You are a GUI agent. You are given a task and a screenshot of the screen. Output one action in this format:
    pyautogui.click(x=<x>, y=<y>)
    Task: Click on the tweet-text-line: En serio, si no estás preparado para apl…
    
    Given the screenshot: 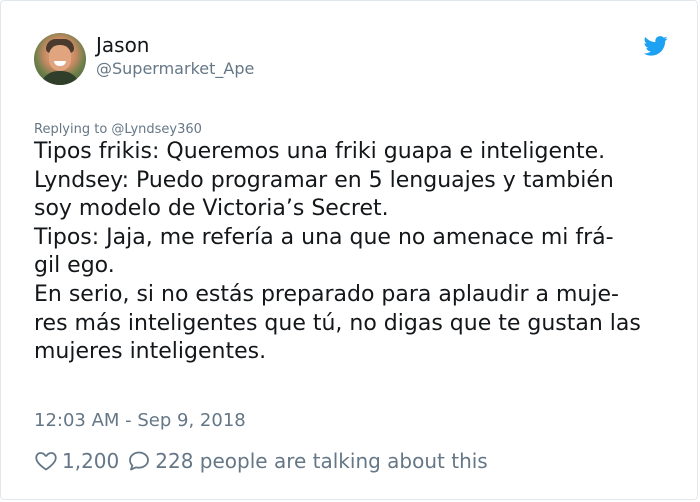 What is the action you would take?
    pyautogui.click(x=326, y=294)
    